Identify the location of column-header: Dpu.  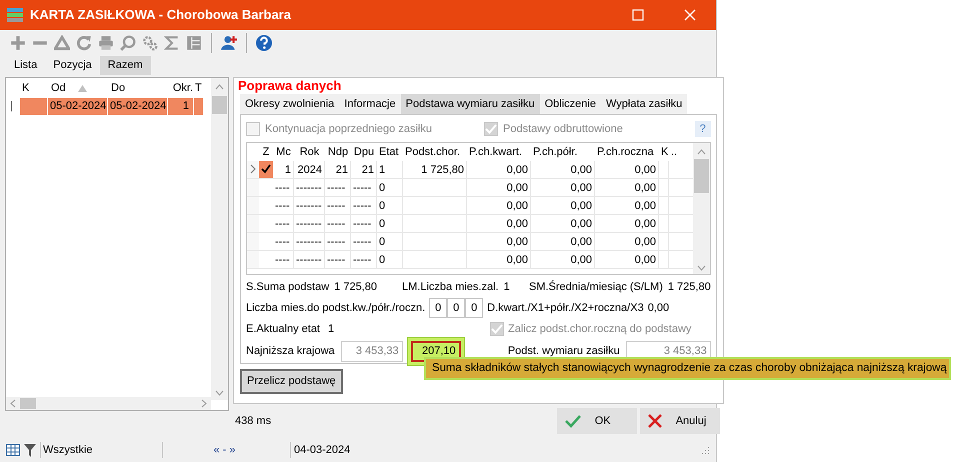
(364, 152).